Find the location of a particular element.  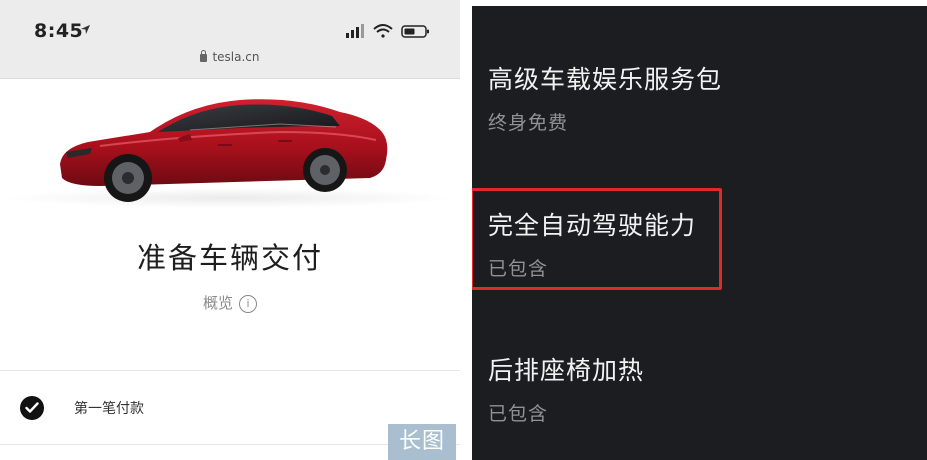

address-bar: tesla.cn is located at coordinates (230, 57).